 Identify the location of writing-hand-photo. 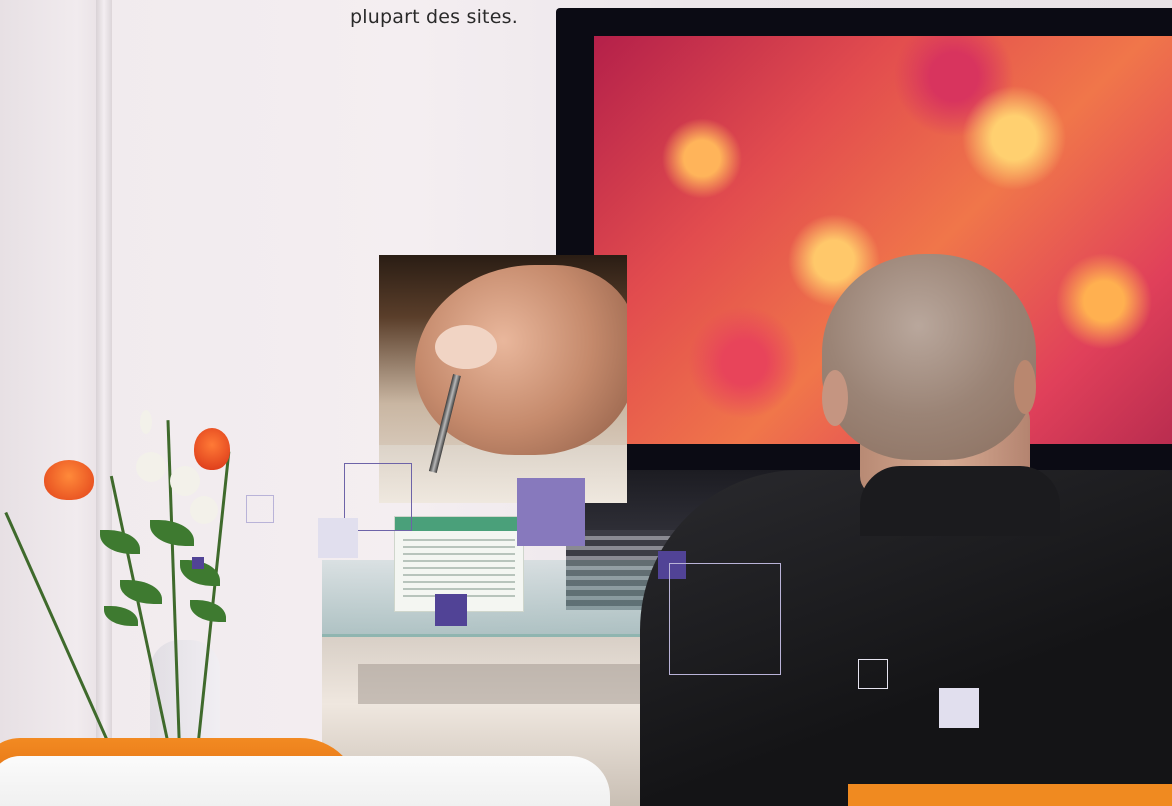
(503, 379).